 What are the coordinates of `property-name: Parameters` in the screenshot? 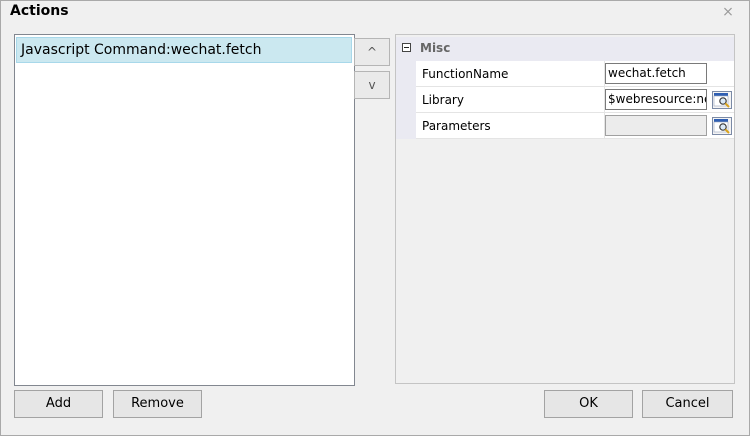 It's located at (456, 126).